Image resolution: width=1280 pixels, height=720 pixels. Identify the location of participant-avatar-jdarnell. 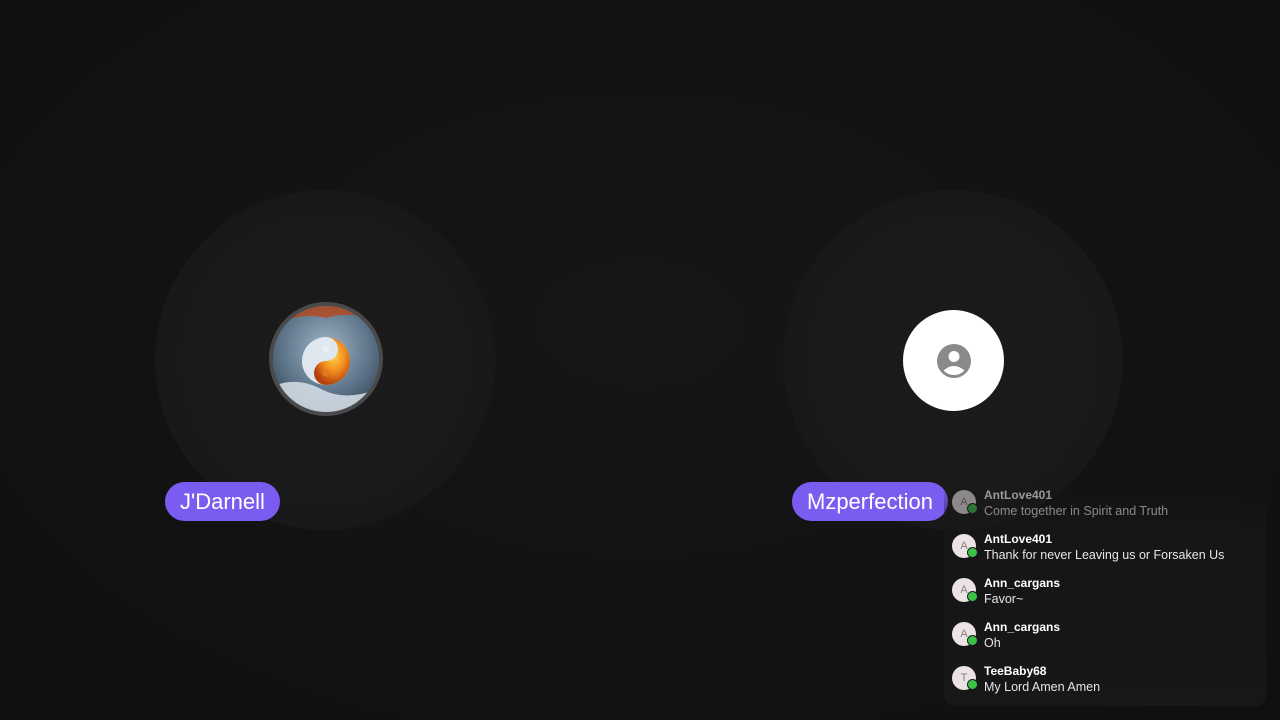
(326, 359).